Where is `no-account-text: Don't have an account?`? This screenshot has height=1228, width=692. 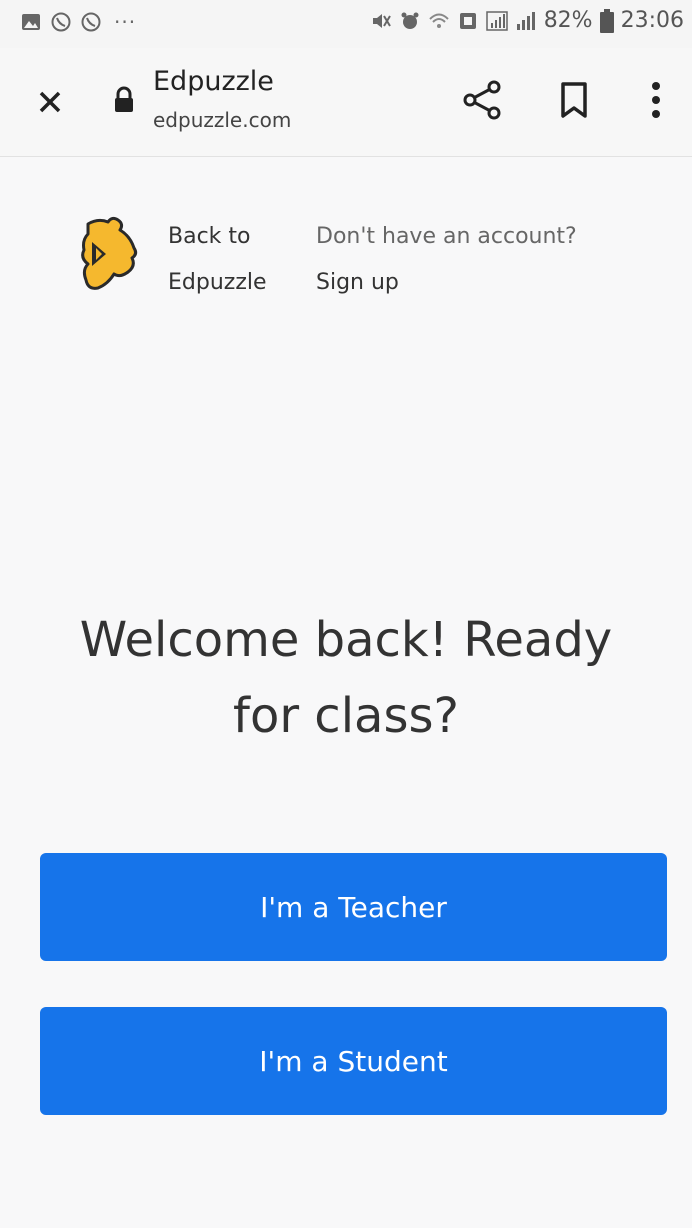
no-account-text: Don't have an account? is located at coordinates (446, 236).